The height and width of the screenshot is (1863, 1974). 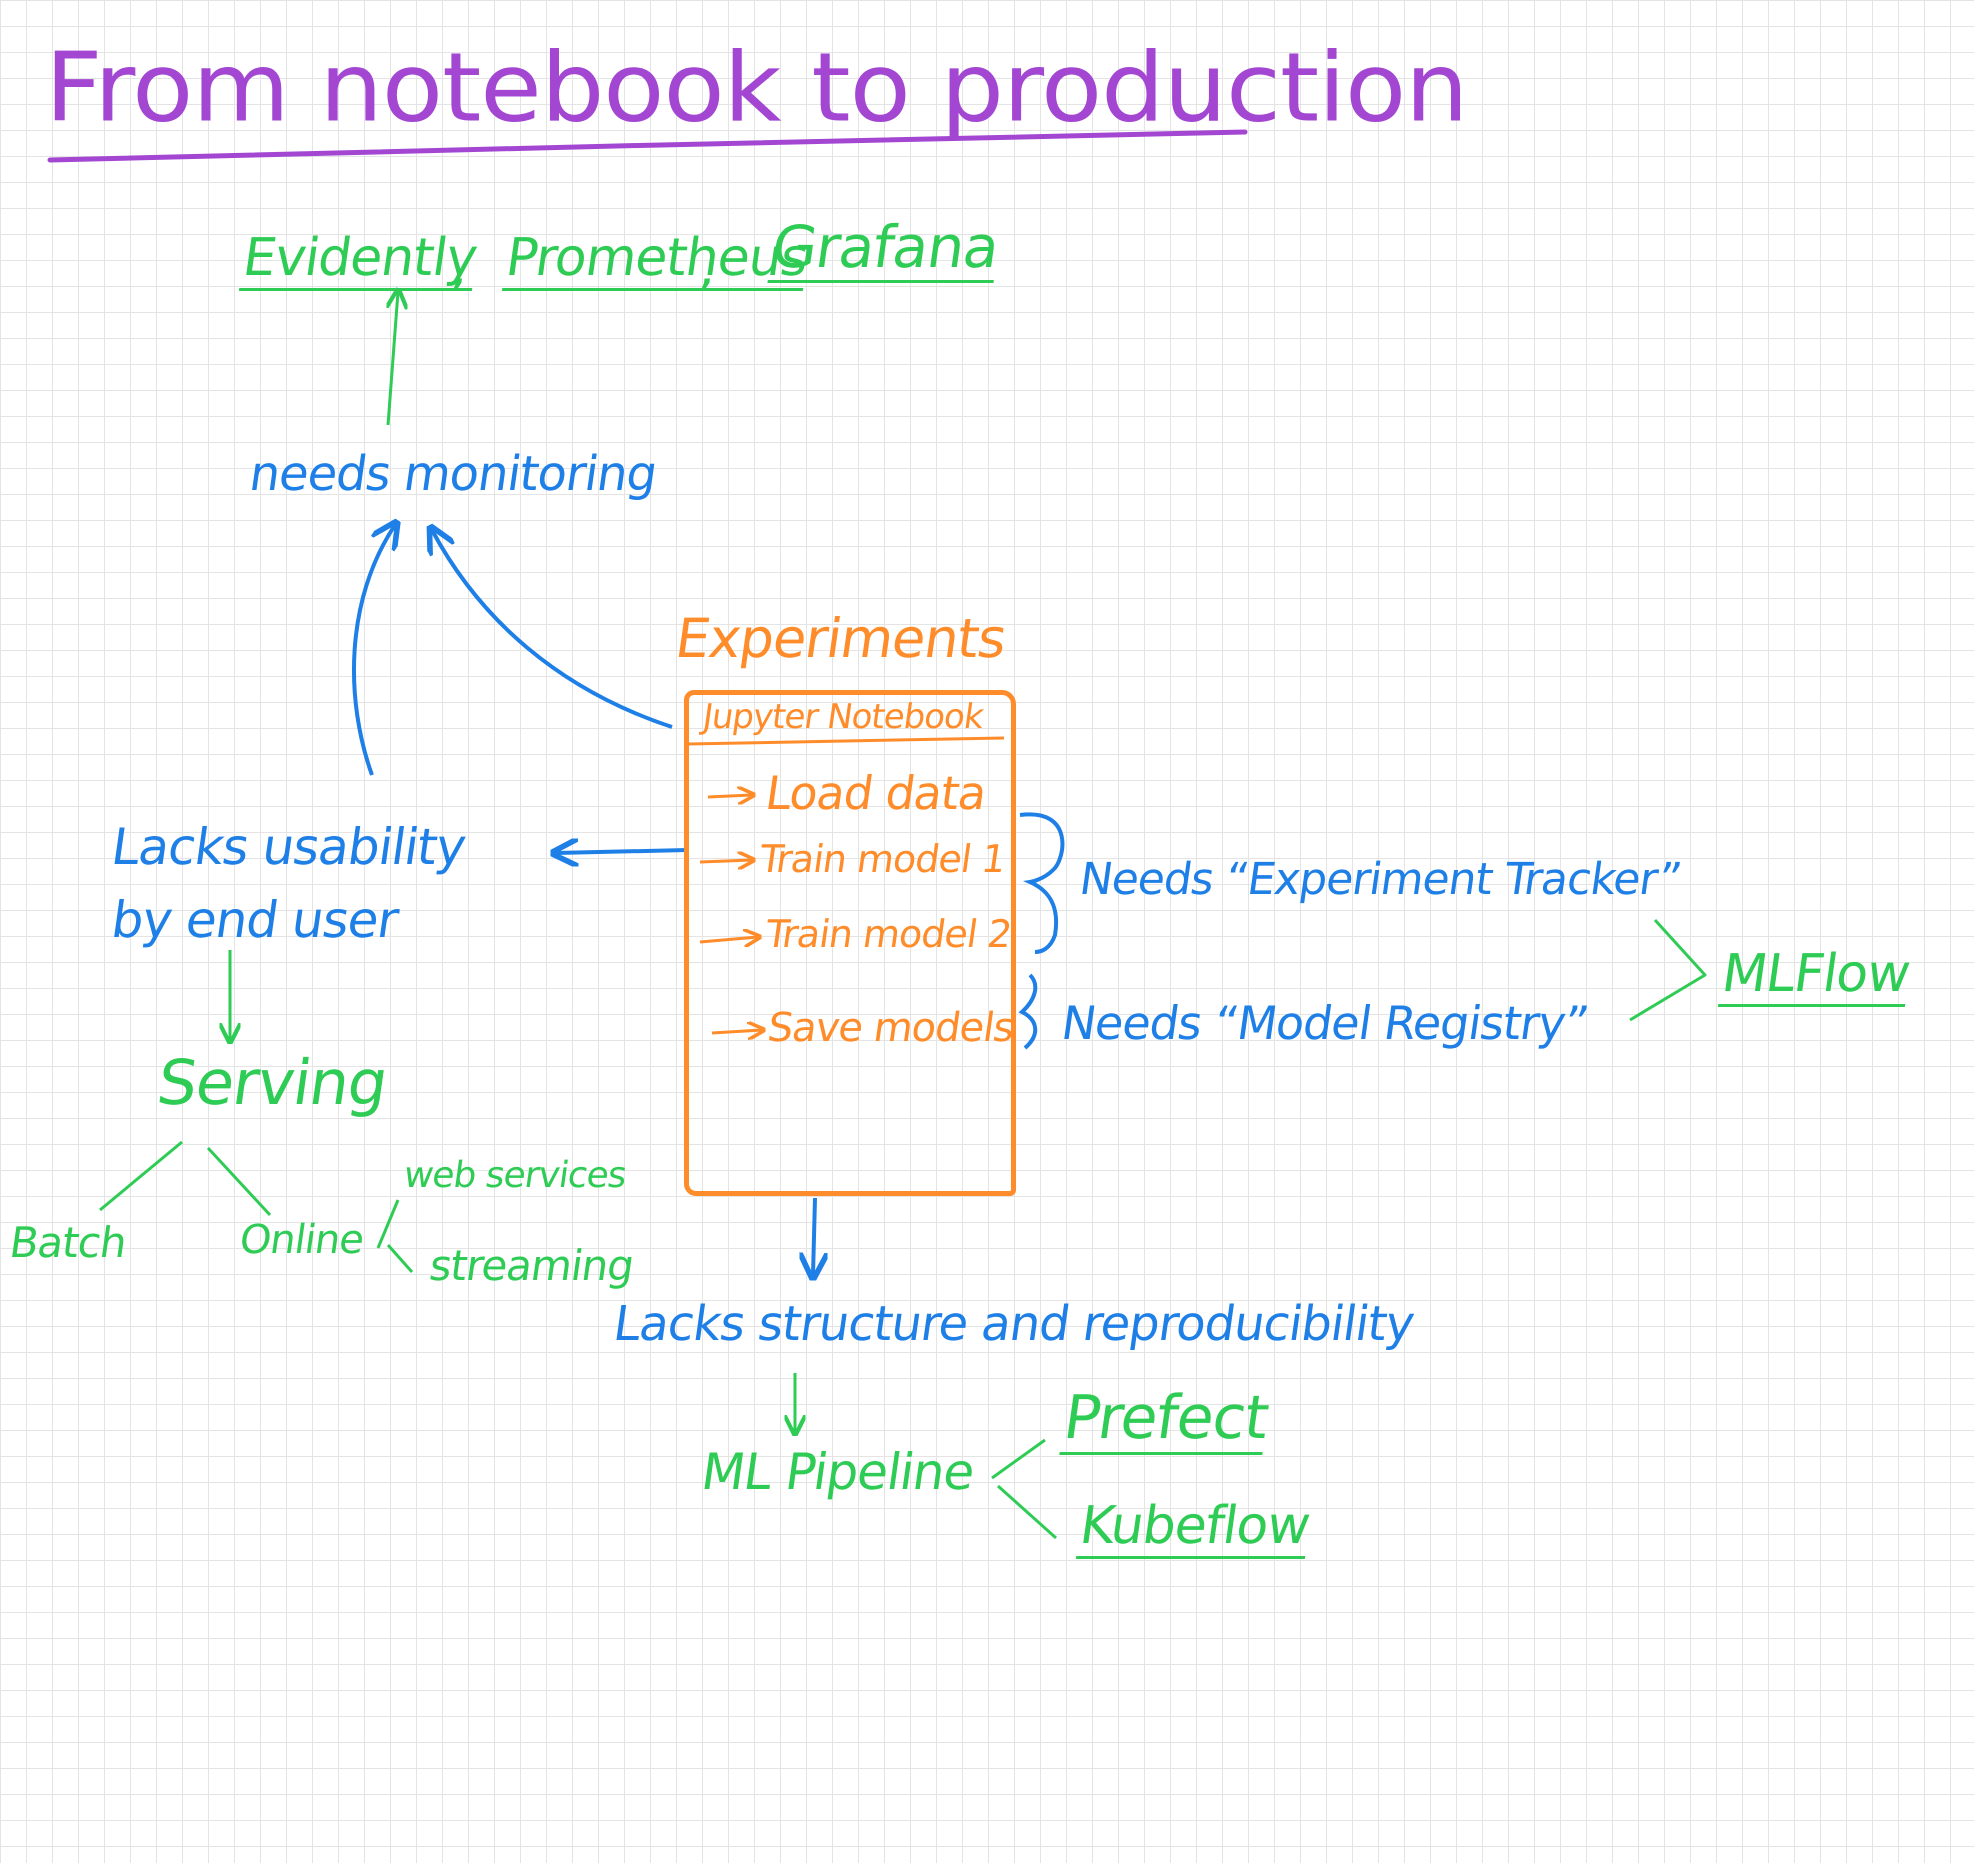 What do you see at coordinates (400, 1258) in the screenshot?
I see `branch-online-streaming` at bounding box center [400, 1258].